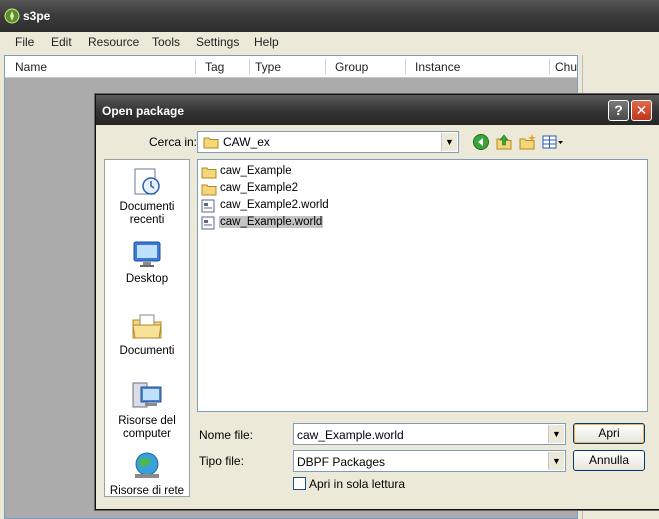  Describe the element at coordinates (357, 484) in the screenshot. I see `readonly-label: Apri in sola lettura` at that location.